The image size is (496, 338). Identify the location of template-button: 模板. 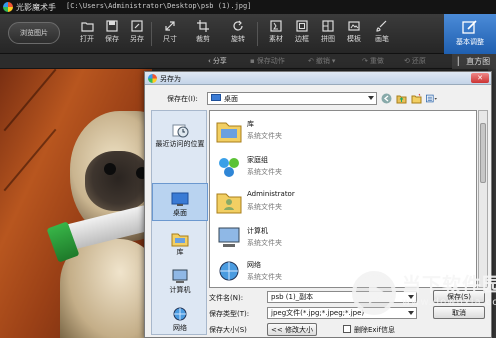
(354, 34).